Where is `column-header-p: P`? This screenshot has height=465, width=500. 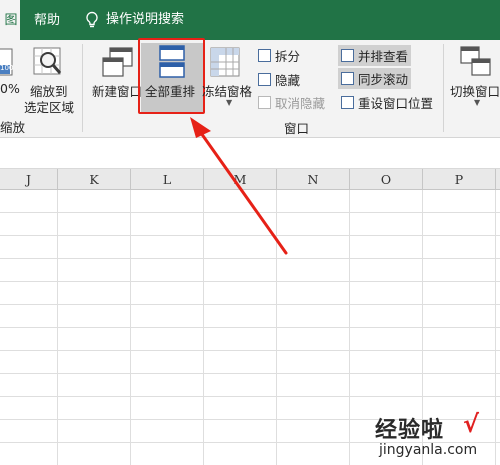 column-header-p: P is located at coordinates (459, 179).